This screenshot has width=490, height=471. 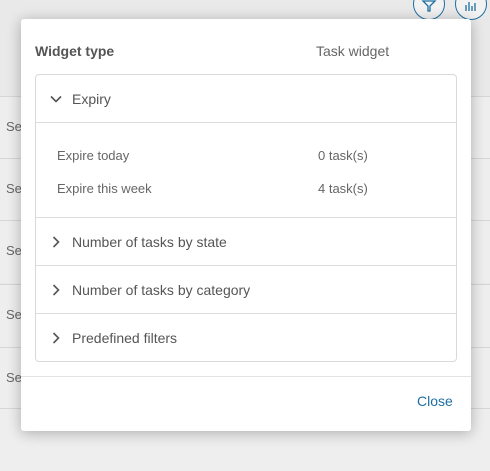 I want to click on filter-icon, so click(x=429, y=6).